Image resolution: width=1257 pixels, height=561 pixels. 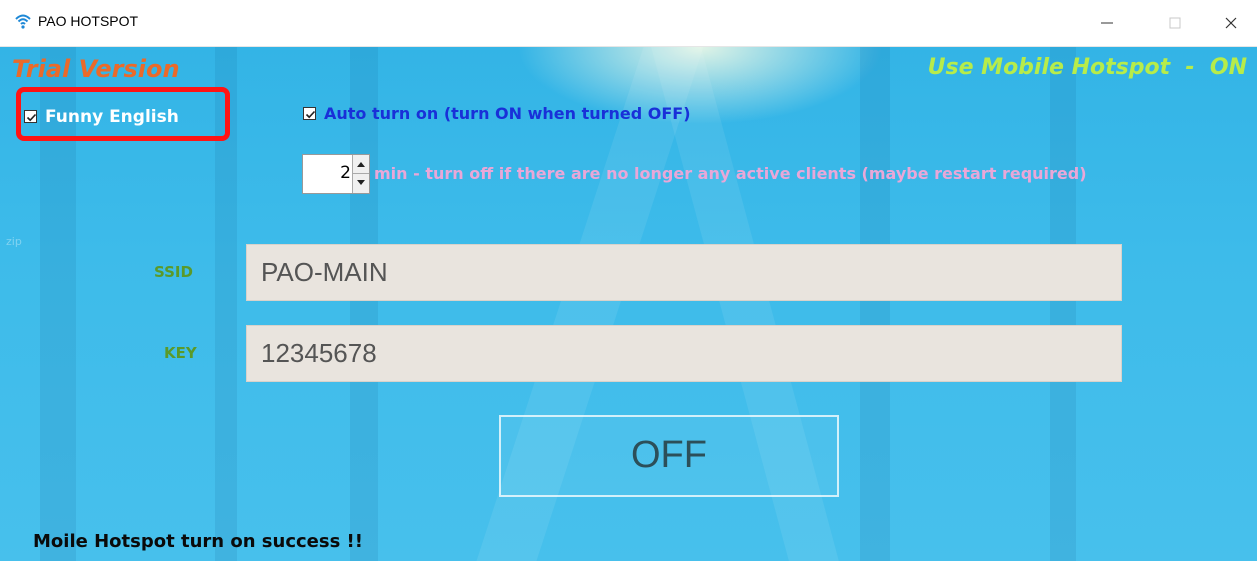 I want to click on window-title: PAO HOTSPOT, so click(x=88, y=21).